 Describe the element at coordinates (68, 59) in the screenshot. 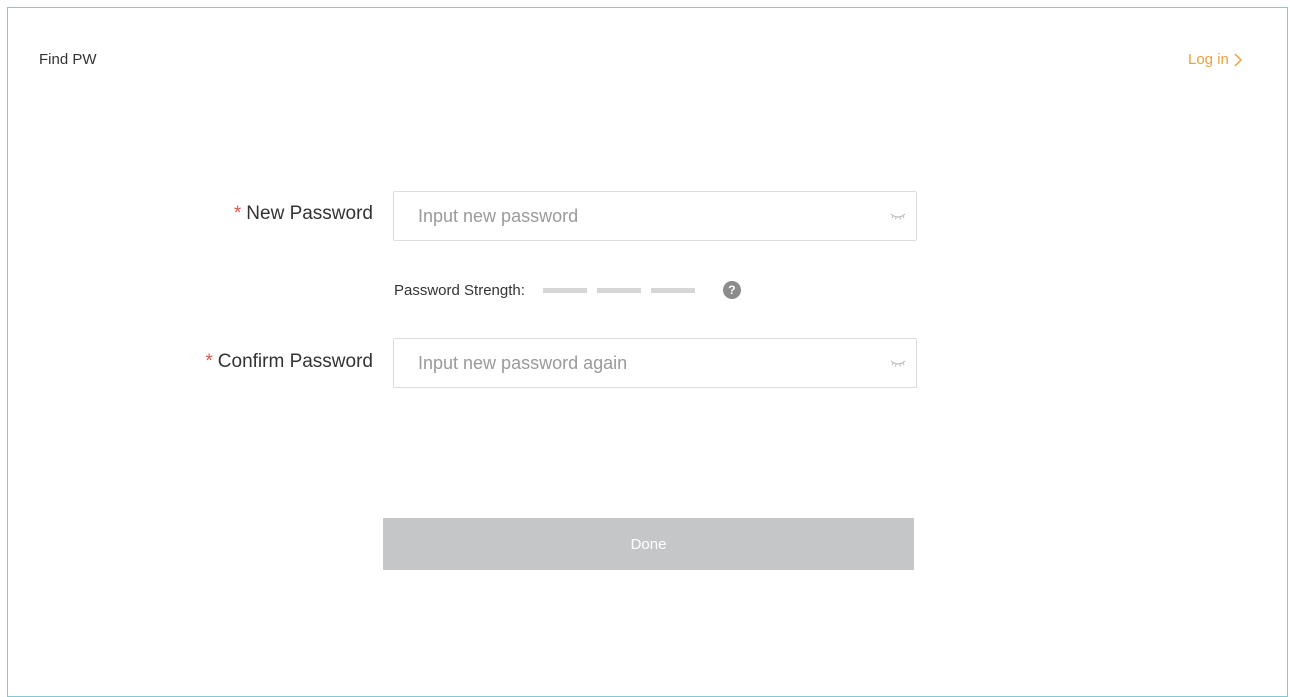

I see `page-title: Find PW` at that location.